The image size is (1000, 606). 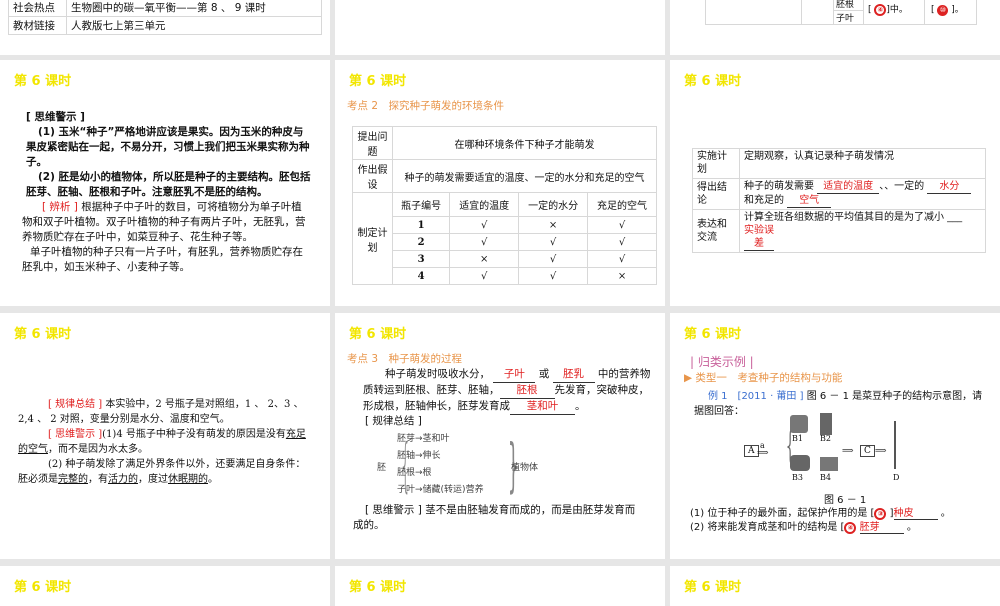 I want to click on cell: 定期观察，认真记录种子萌发情况, so click(x=862, y=163).